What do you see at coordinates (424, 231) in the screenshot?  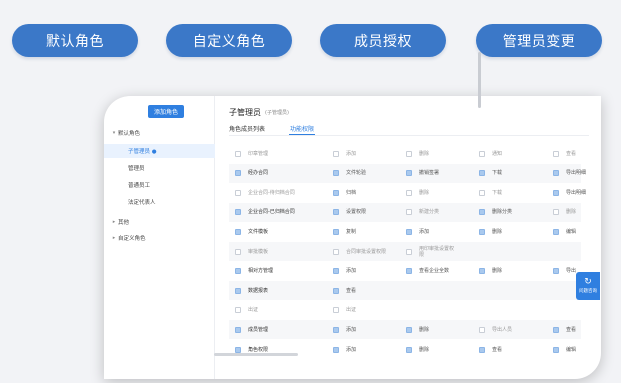 I see `permission-label: 添加` at bounding box center [424, 231].